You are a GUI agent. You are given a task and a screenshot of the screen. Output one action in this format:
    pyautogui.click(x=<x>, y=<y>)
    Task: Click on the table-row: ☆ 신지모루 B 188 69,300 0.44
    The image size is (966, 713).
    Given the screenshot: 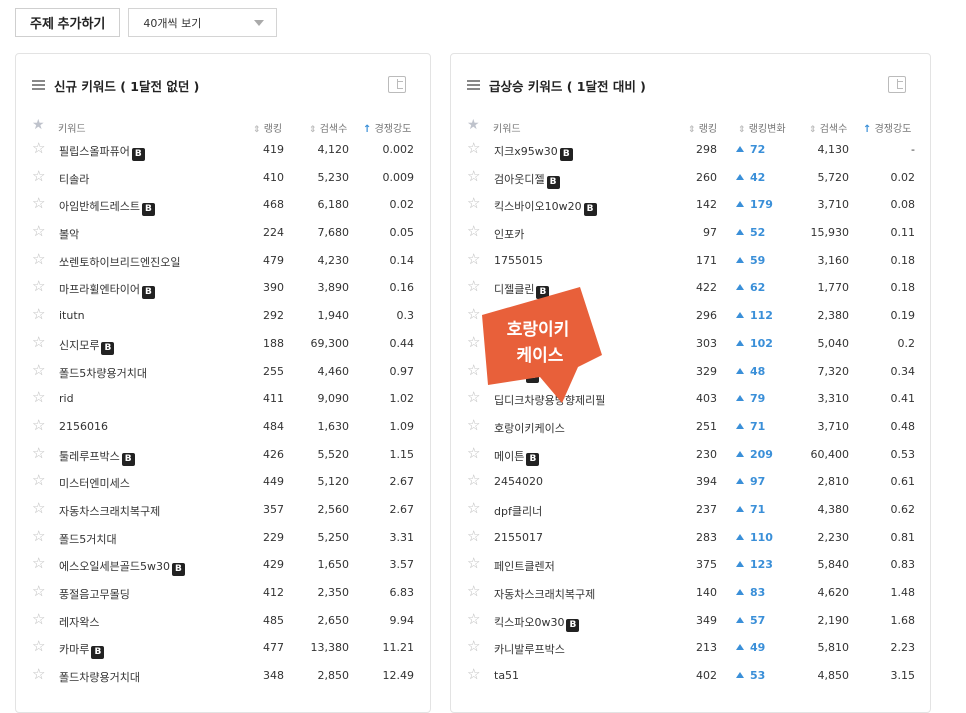 What is the action you would take?
    pyautogui.click(x=223, y=344)
    